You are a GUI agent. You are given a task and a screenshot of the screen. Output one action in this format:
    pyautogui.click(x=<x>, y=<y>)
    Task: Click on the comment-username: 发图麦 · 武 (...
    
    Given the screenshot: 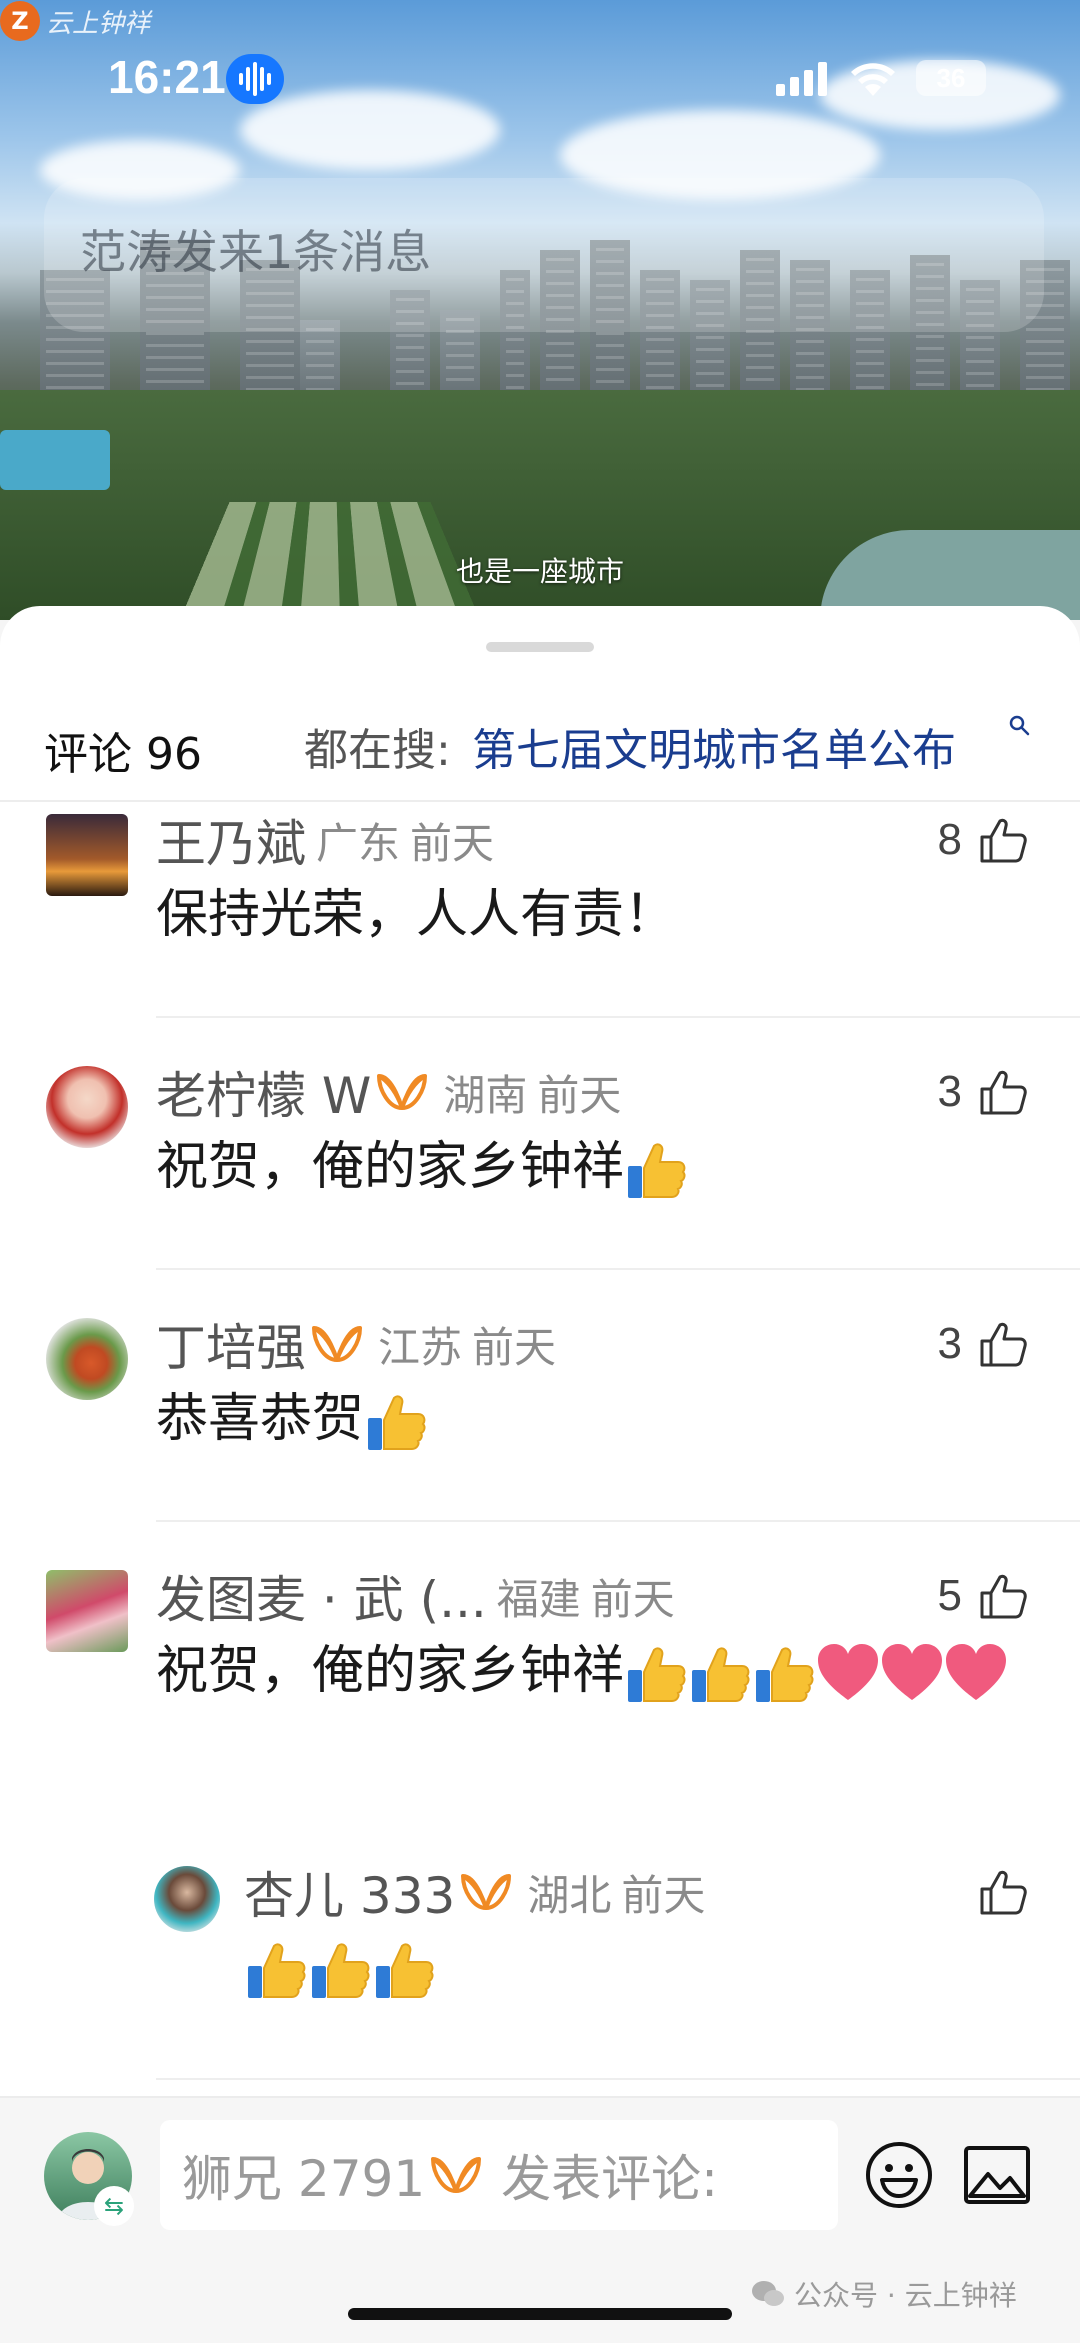 What is the action you would take?
    pyautogui.click(x=321, y=1596)
    